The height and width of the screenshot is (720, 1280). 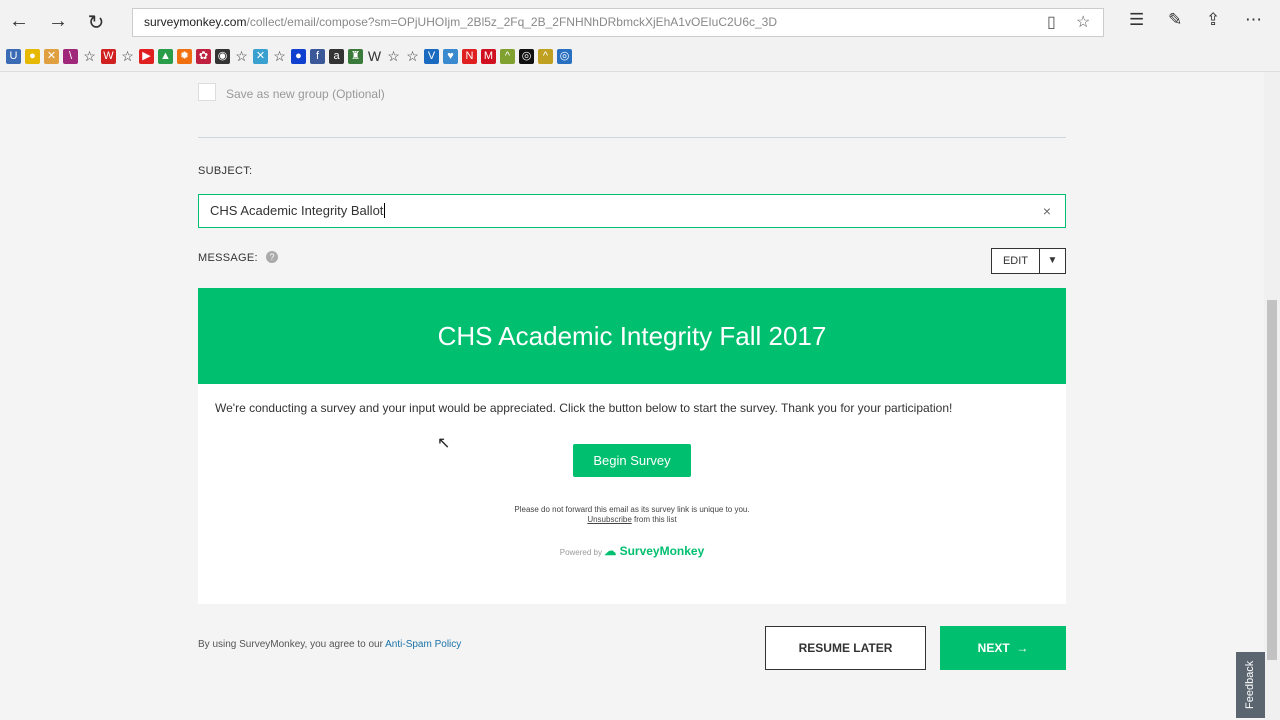 I want to click on bookmarks-bar: U ● ✕ \ ☆ W ☆ ▶ ▲ ✹ ✿ ◉ ☆ ✕ ☆ ● f a ♜ W ☆ ☆ V ♥ N M ^ ◎ ^ ◎, so click(x=289, y=56).